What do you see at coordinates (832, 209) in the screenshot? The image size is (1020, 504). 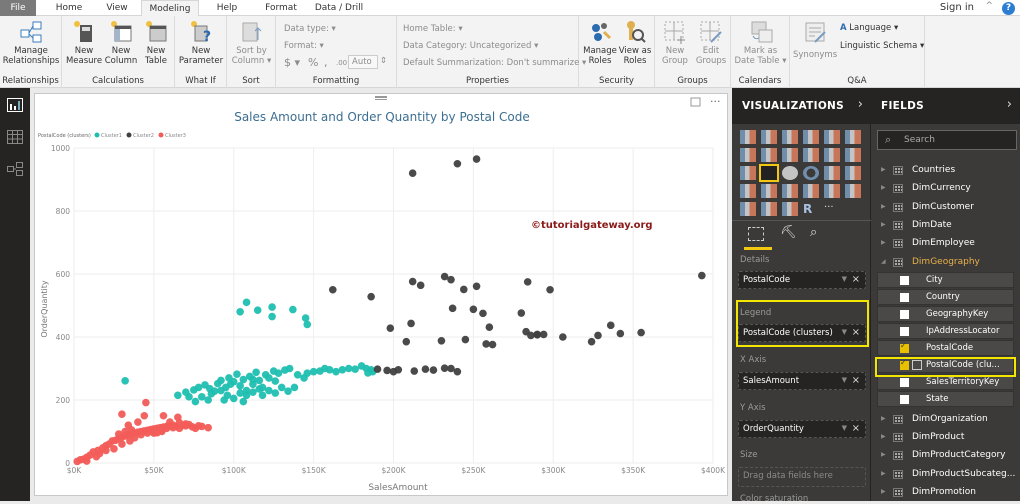 I see `more-visuals-icon: ···` at bounding box center [832, 209].